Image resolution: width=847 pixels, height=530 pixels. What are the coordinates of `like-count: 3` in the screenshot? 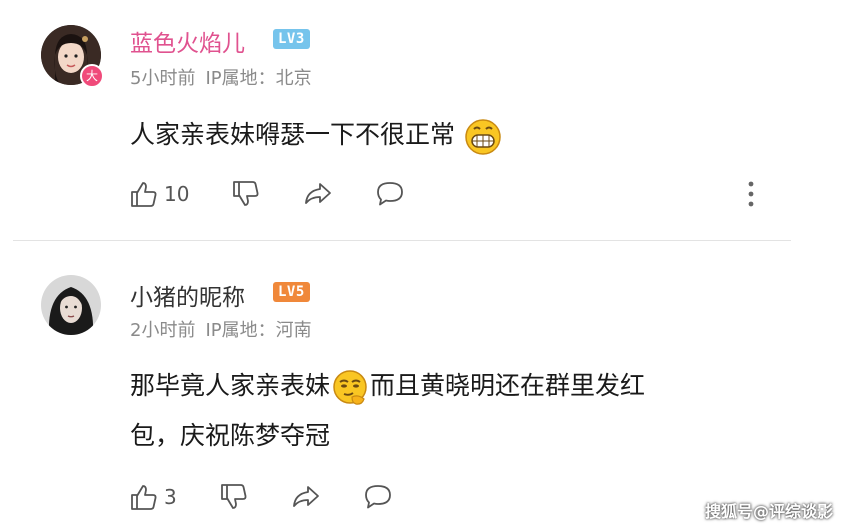 It's located at (170, 497).